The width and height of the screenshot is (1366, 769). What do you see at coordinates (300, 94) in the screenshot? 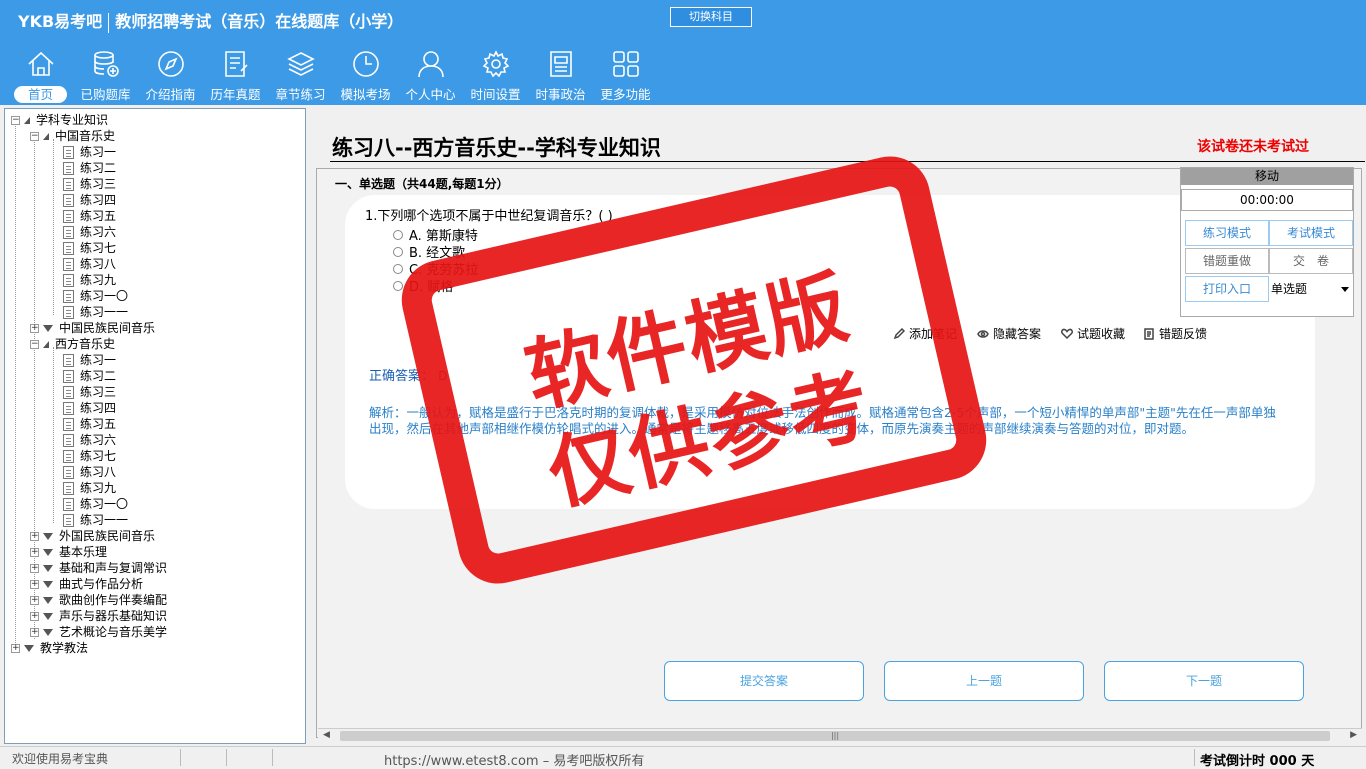
I see `nav-label: 章节练习` at bounding box center [300, 94].